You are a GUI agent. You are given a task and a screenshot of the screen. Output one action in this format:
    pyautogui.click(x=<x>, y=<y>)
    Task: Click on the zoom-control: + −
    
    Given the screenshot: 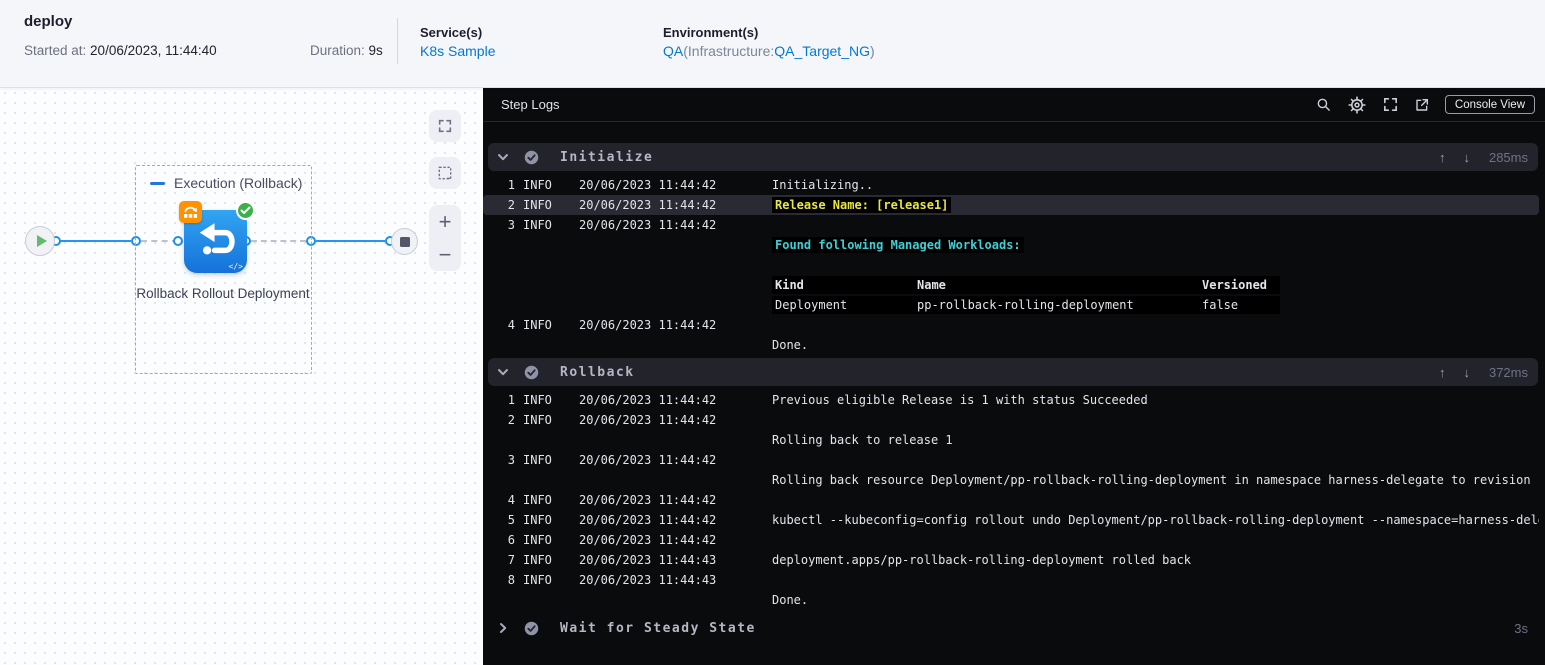 What is the action you would take?
    pyautogui.click(x=445, y=238)
    